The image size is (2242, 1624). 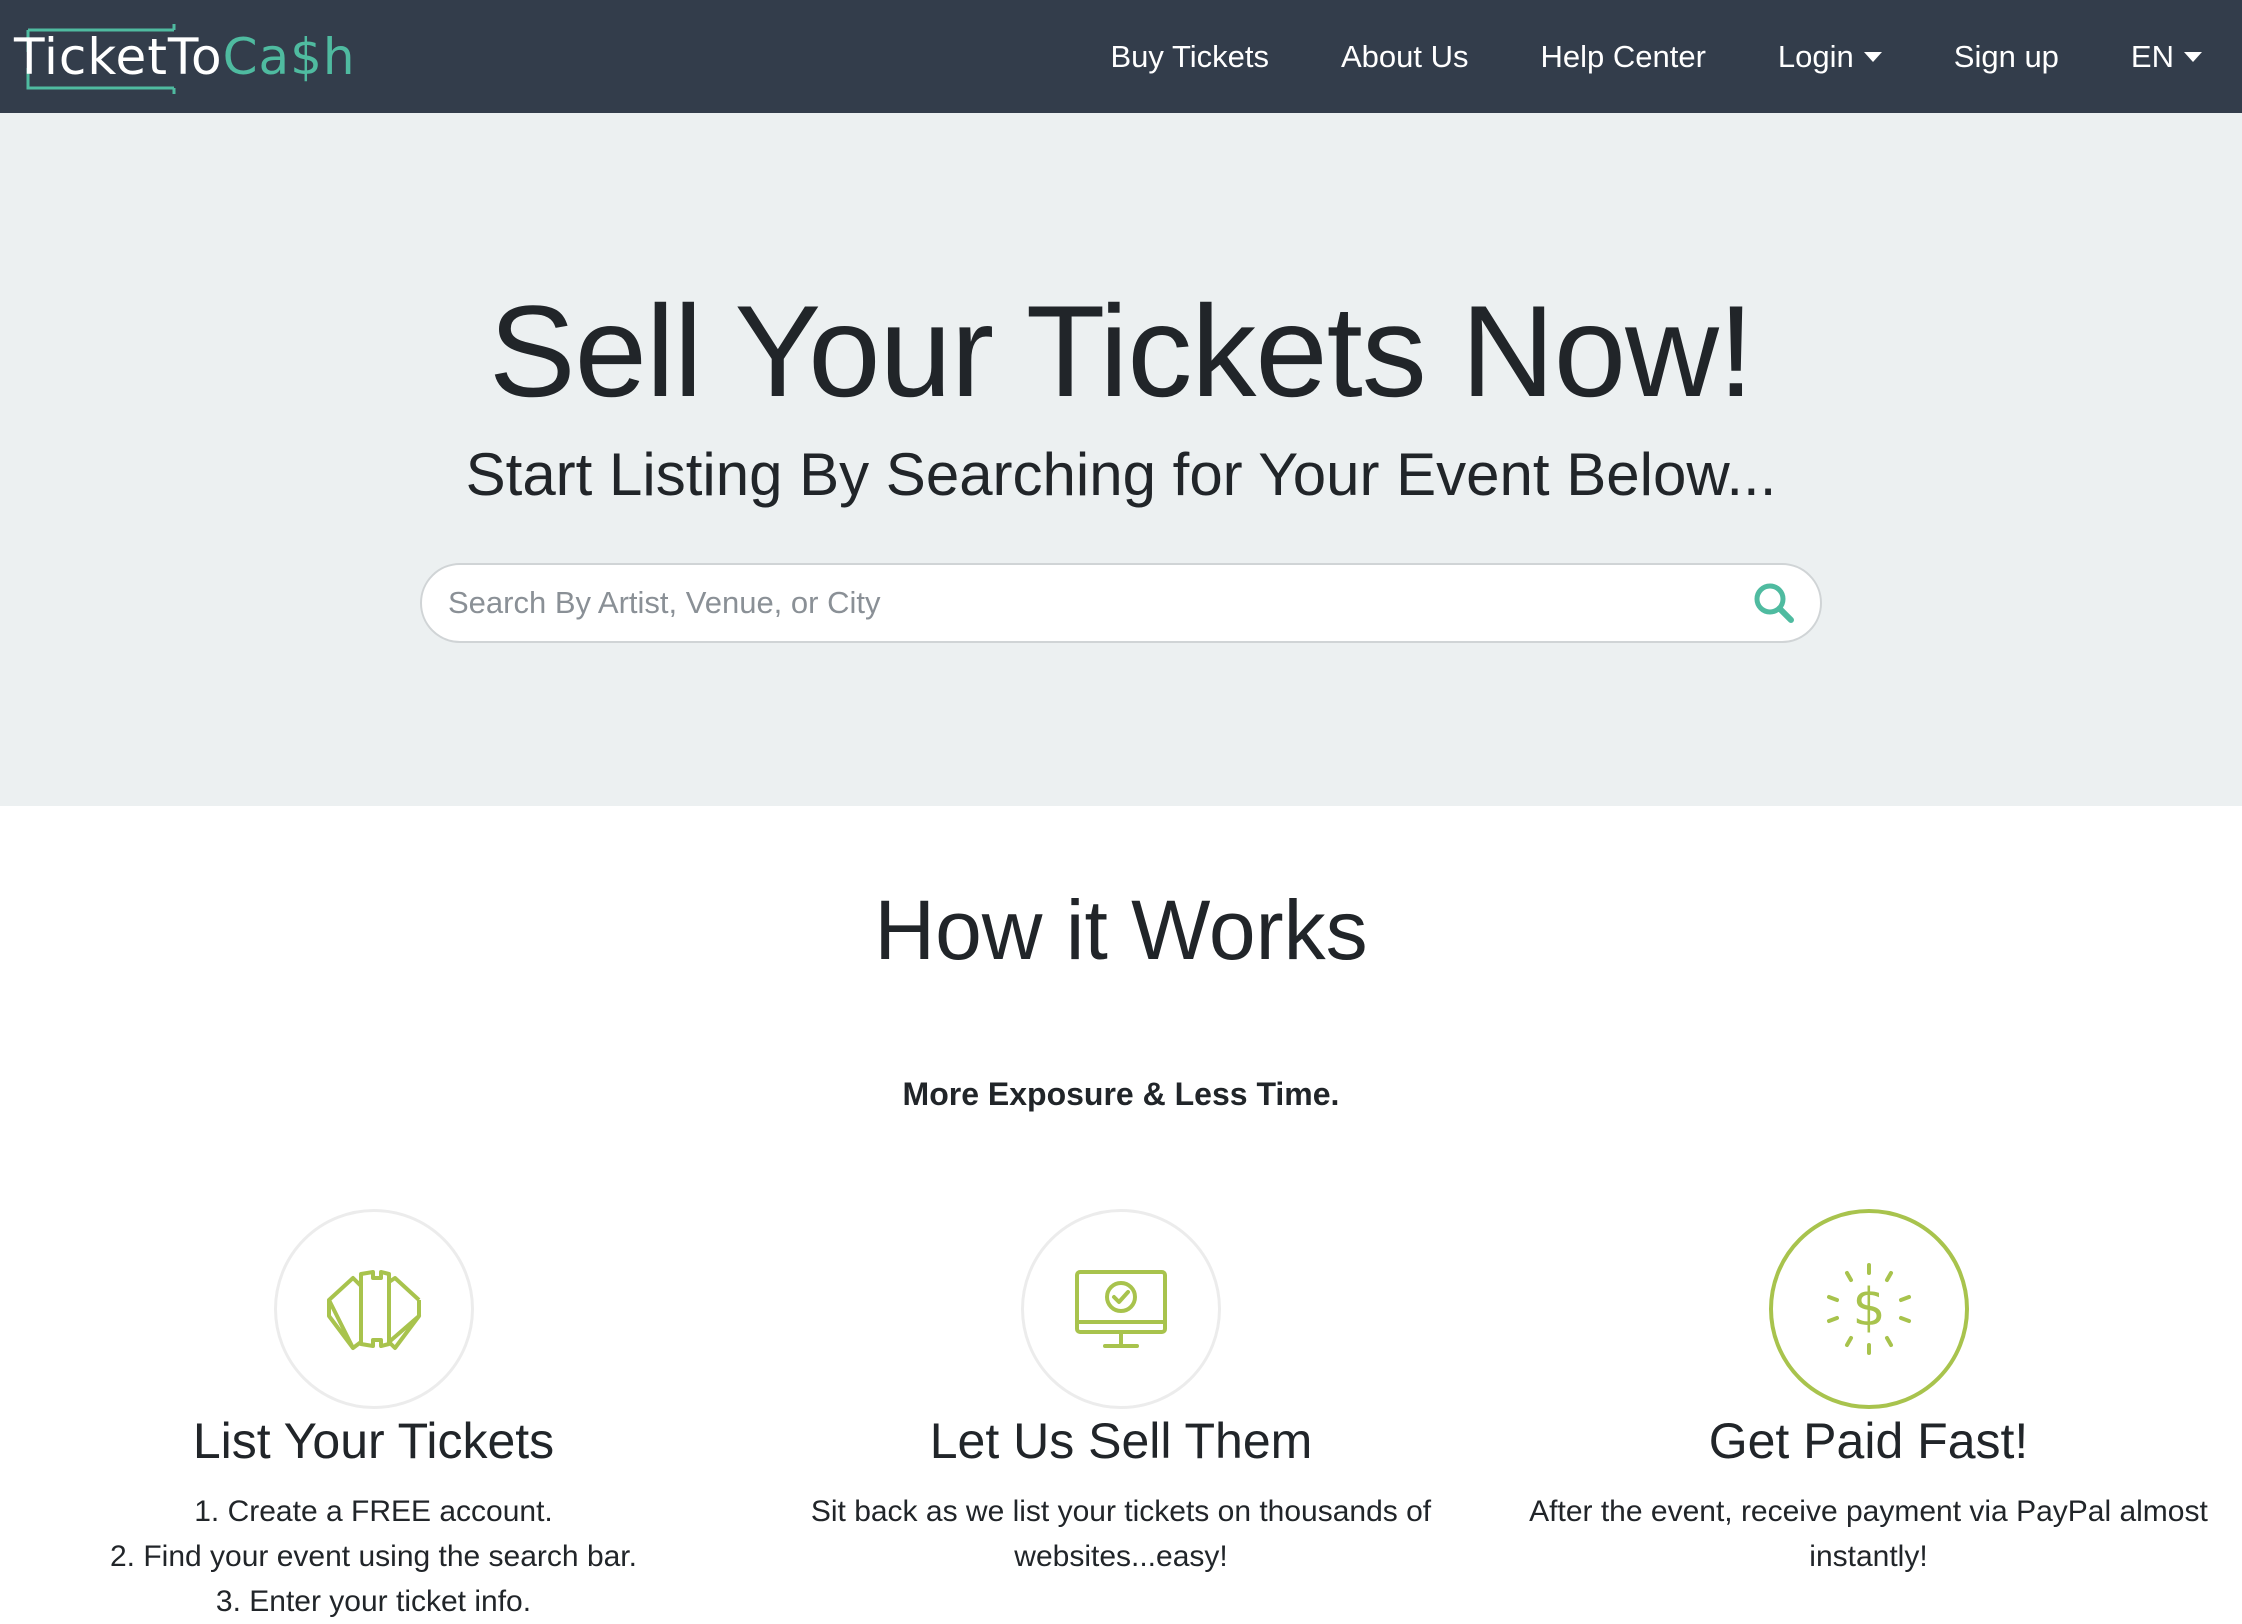 What do you see at coordinates (373, 1511) in the screenshot?
I see `step-line: 1. Create a FREE account.` at bounding box center [373, 1511].